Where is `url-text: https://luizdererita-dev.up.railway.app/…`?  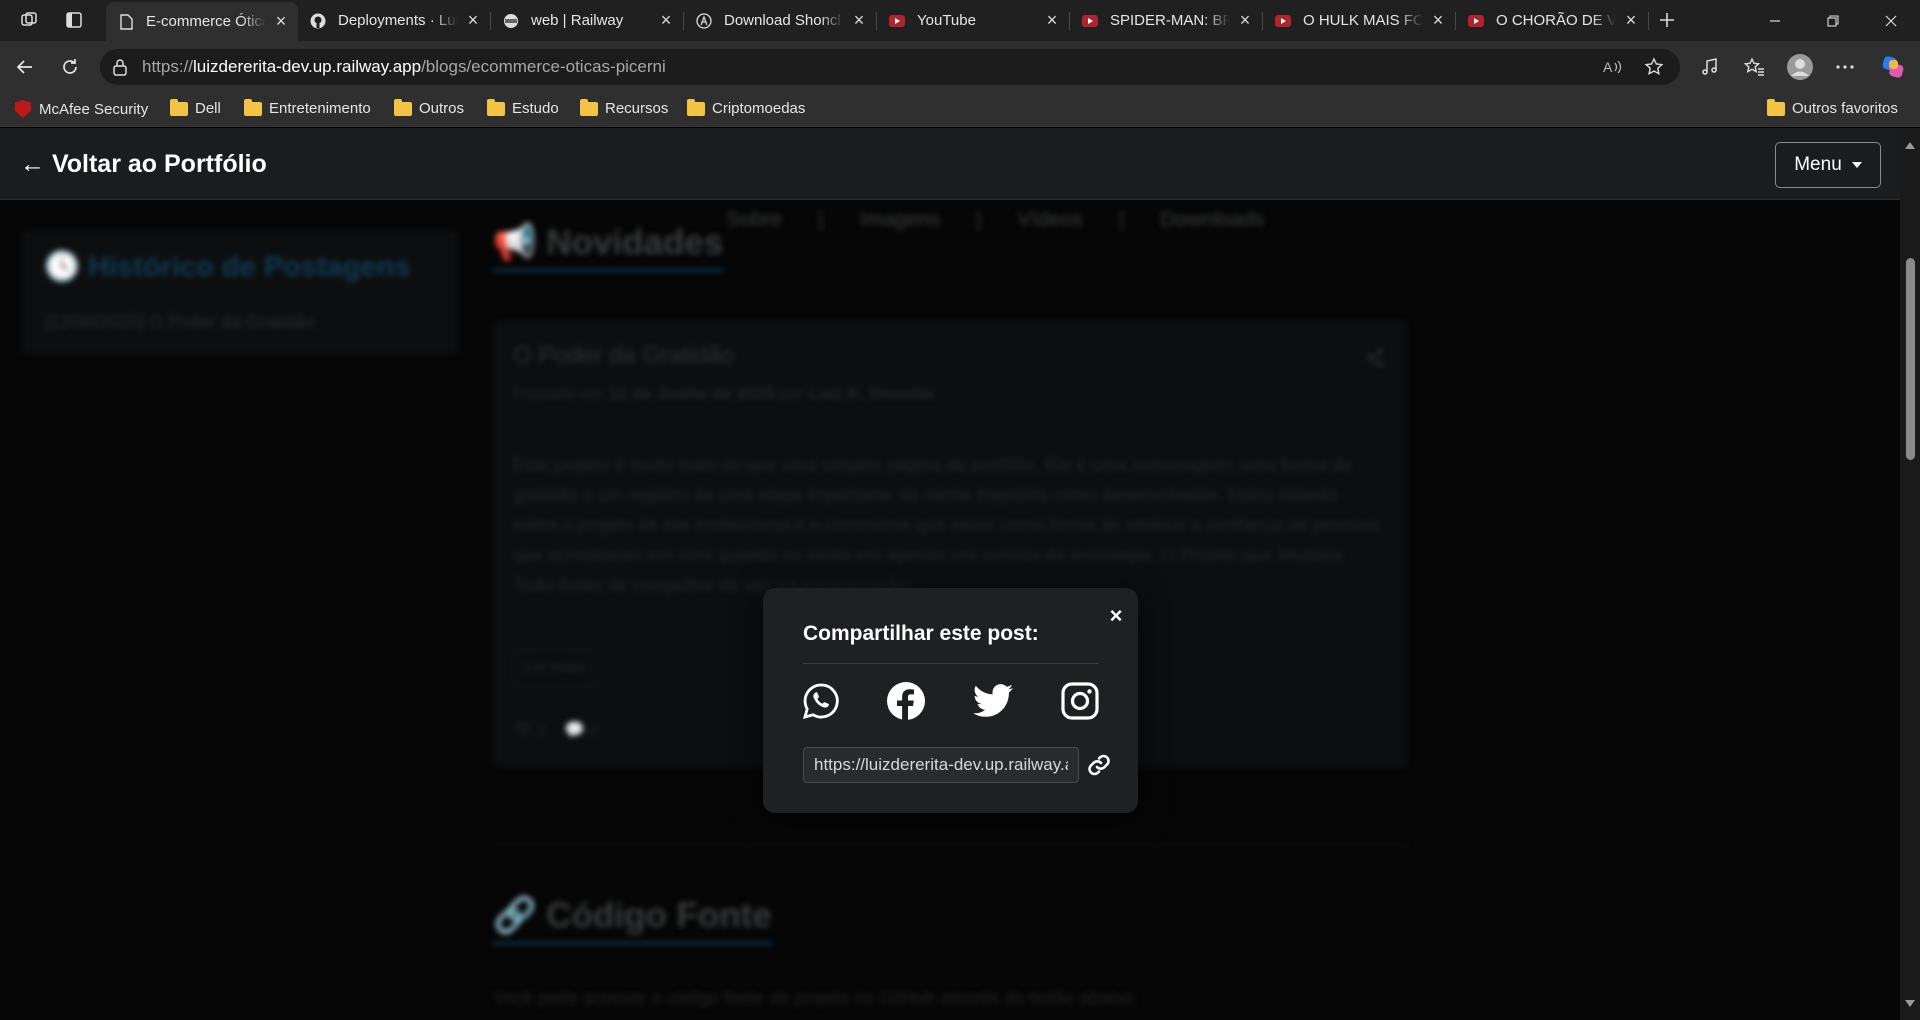 url-text: https://luizdererita-dev.up.railway.app/… is located at coordinates (404, 67).